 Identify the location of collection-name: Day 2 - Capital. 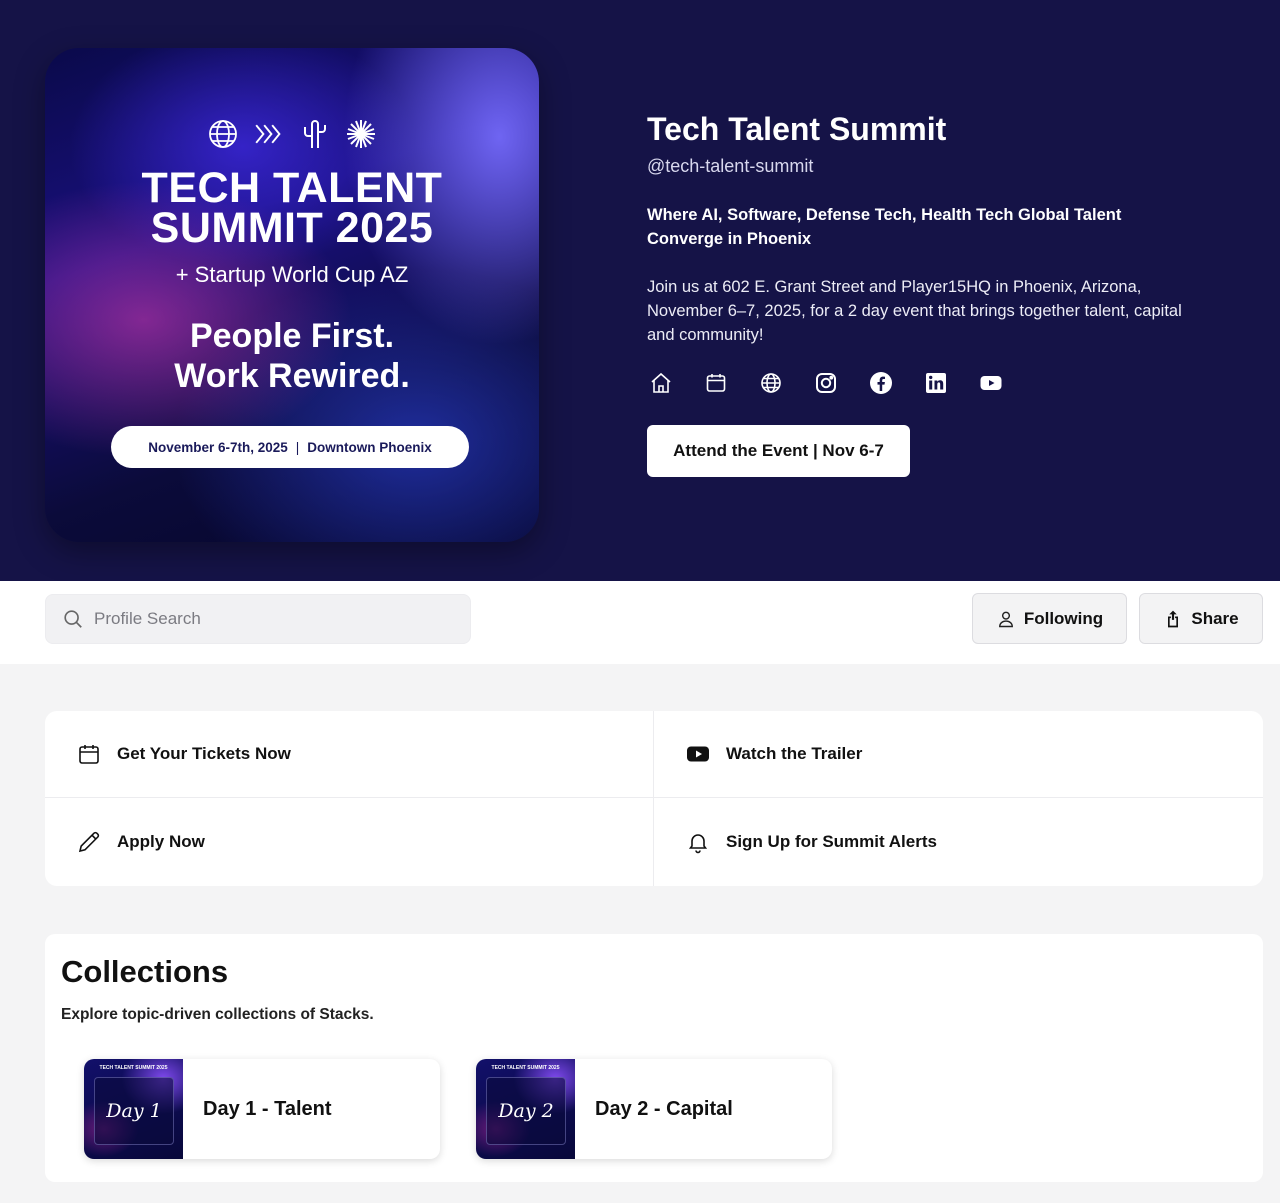
(664, 1108).